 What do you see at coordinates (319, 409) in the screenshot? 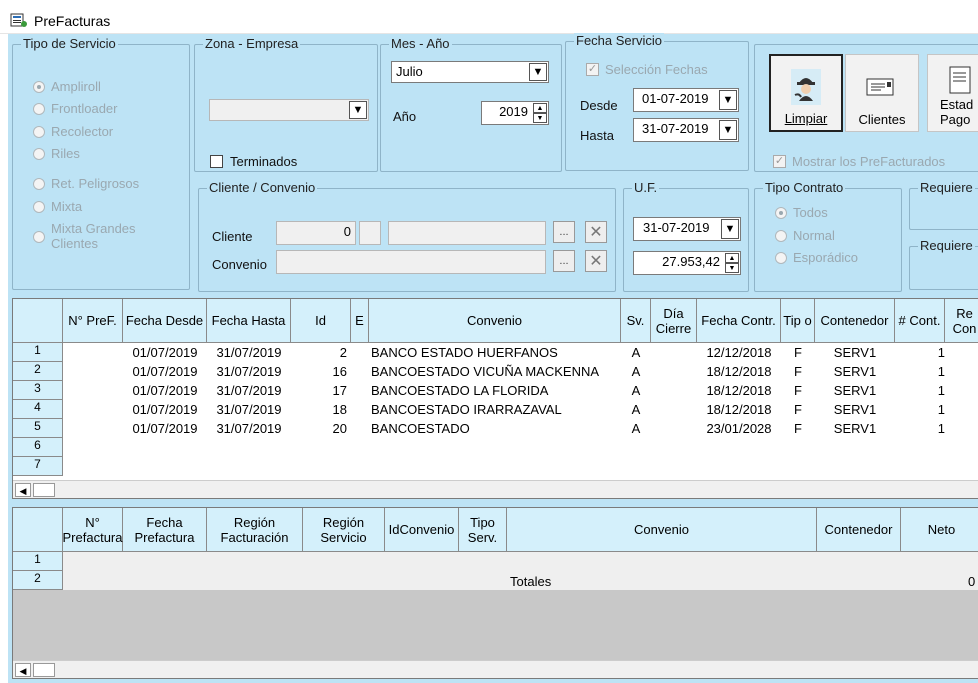
I see `cell-id: 18` at bounding box center [319, 409].